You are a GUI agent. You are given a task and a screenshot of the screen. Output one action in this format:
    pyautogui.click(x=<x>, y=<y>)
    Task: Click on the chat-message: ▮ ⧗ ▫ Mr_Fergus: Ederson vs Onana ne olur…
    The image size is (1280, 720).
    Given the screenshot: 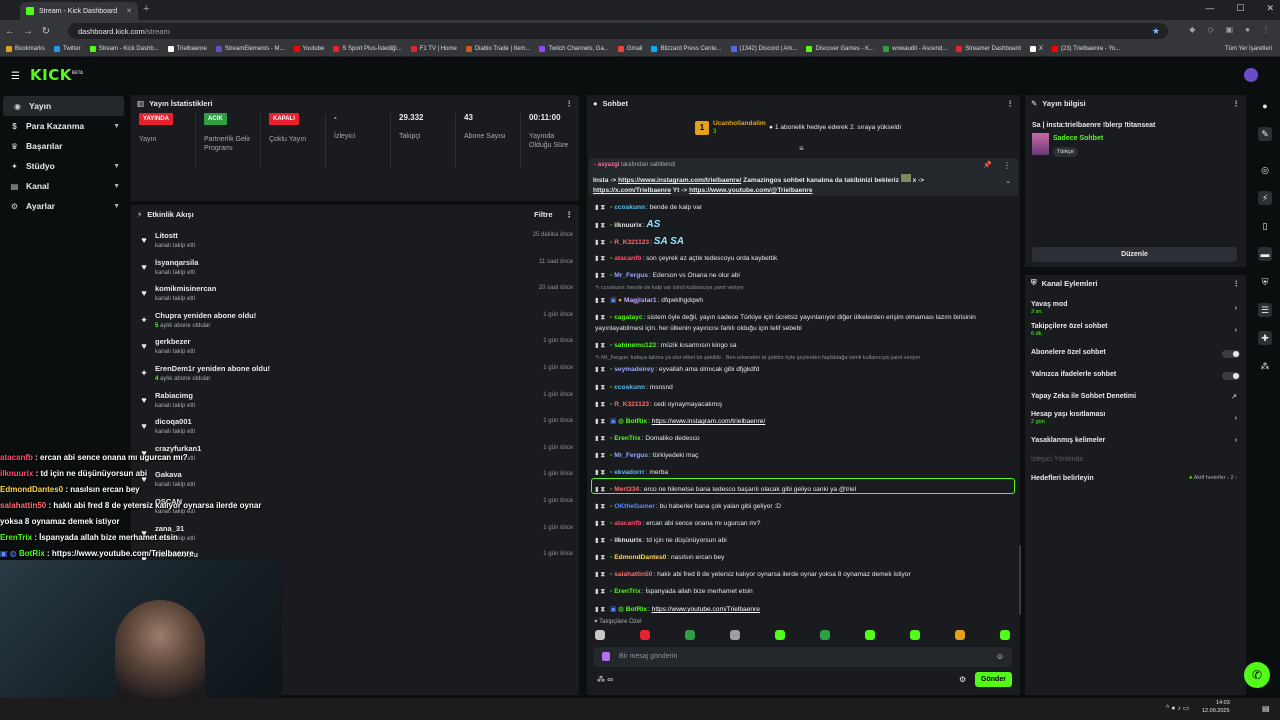 What is the action you would take?
    pyautogui.click(x=805, y=276)
    